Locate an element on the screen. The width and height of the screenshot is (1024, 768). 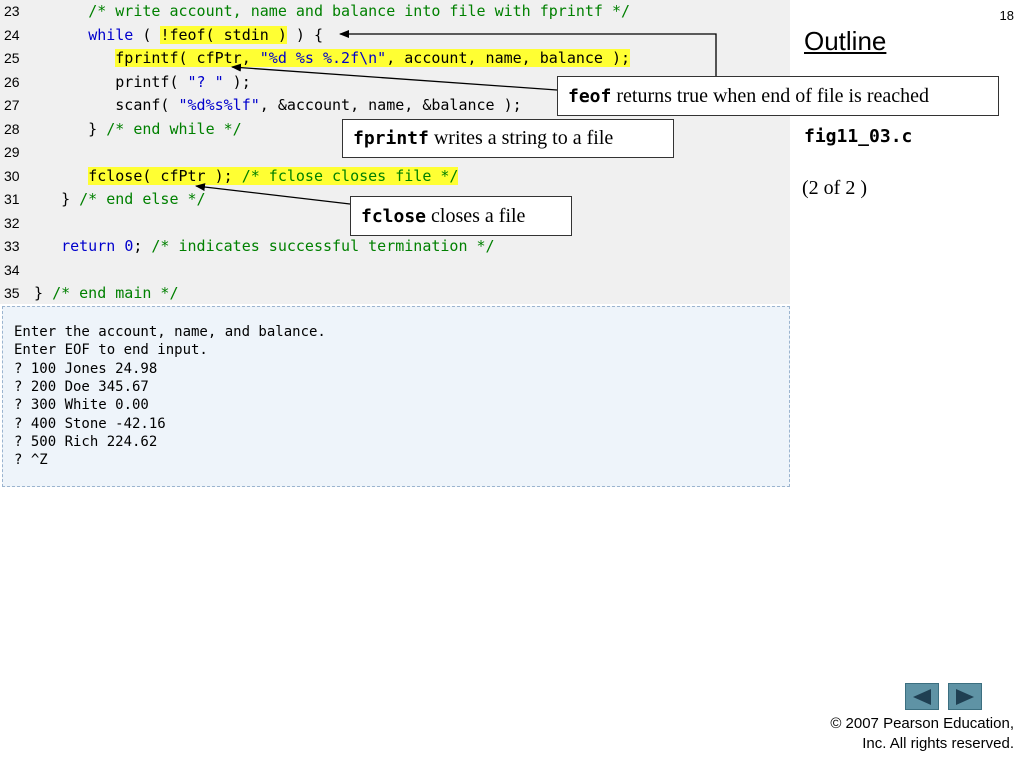
file-name: fig11_03.c is located at coordinates (858, 136).